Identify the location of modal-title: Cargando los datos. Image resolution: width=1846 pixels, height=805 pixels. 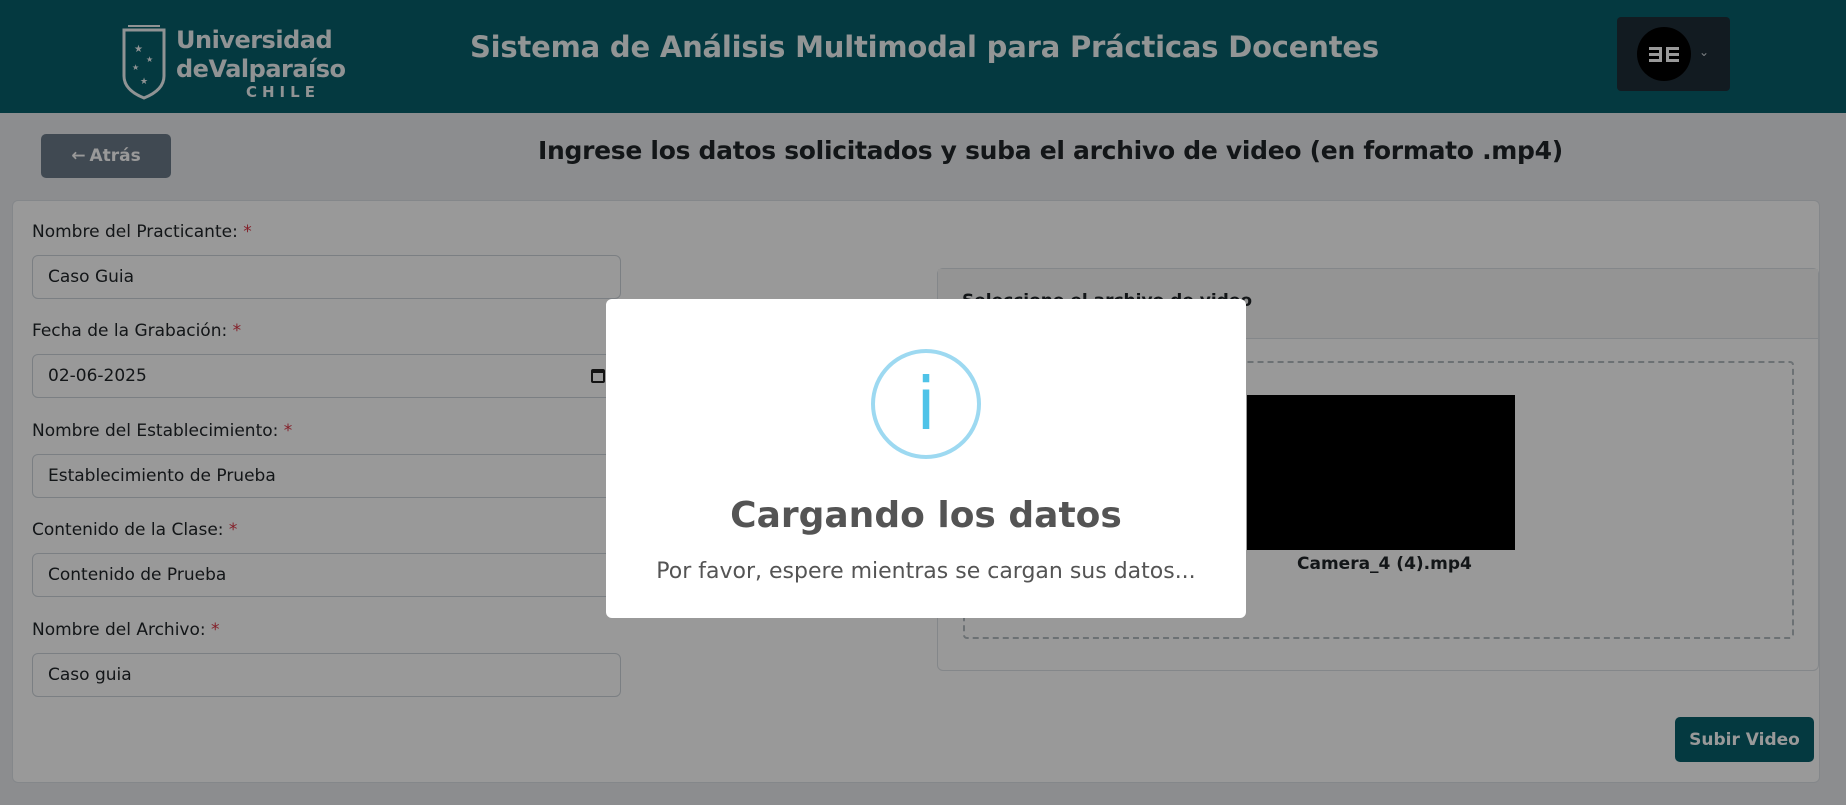
(926, 515).